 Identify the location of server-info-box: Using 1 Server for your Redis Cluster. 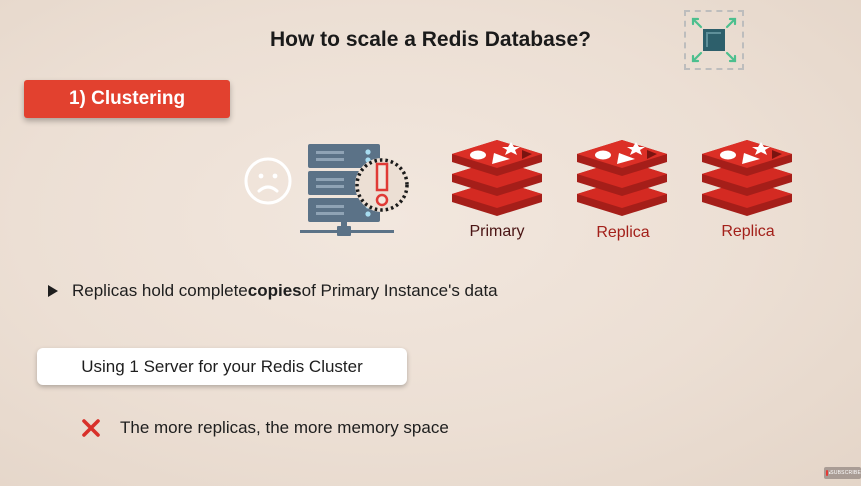
(222, 366).